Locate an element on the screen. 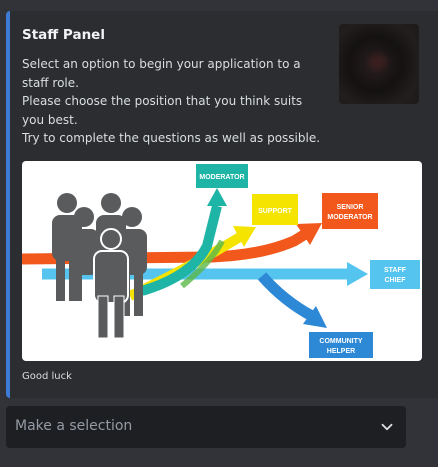 The height and width of the screenshot is (467, 438). moderator-arrowhead is located at coordinates (217, 197).